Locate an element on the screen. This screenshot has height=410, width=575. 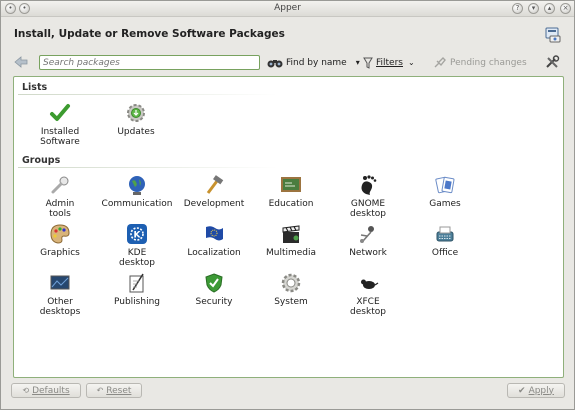
list-item-updates: Updates is located at coordinates (136, 119).